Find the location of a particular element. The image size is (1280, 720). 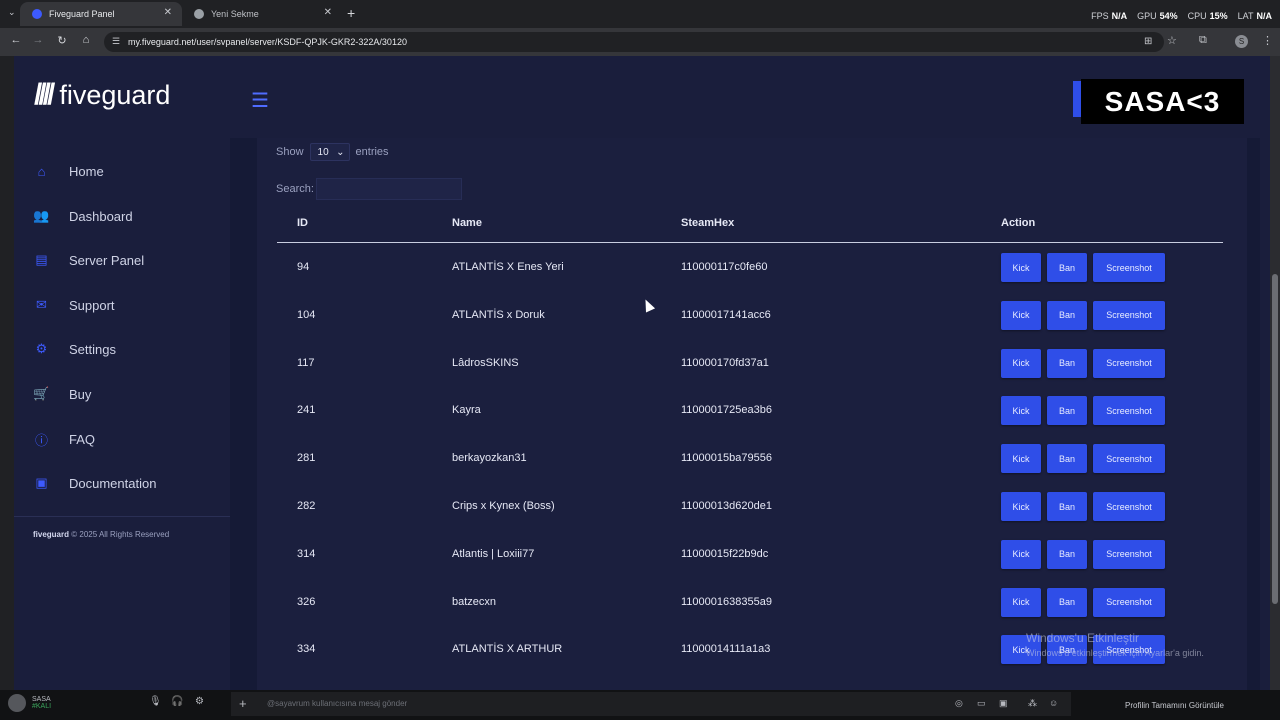

browser-menu-icon: ⋮ is located at coordinates (1267, 40).